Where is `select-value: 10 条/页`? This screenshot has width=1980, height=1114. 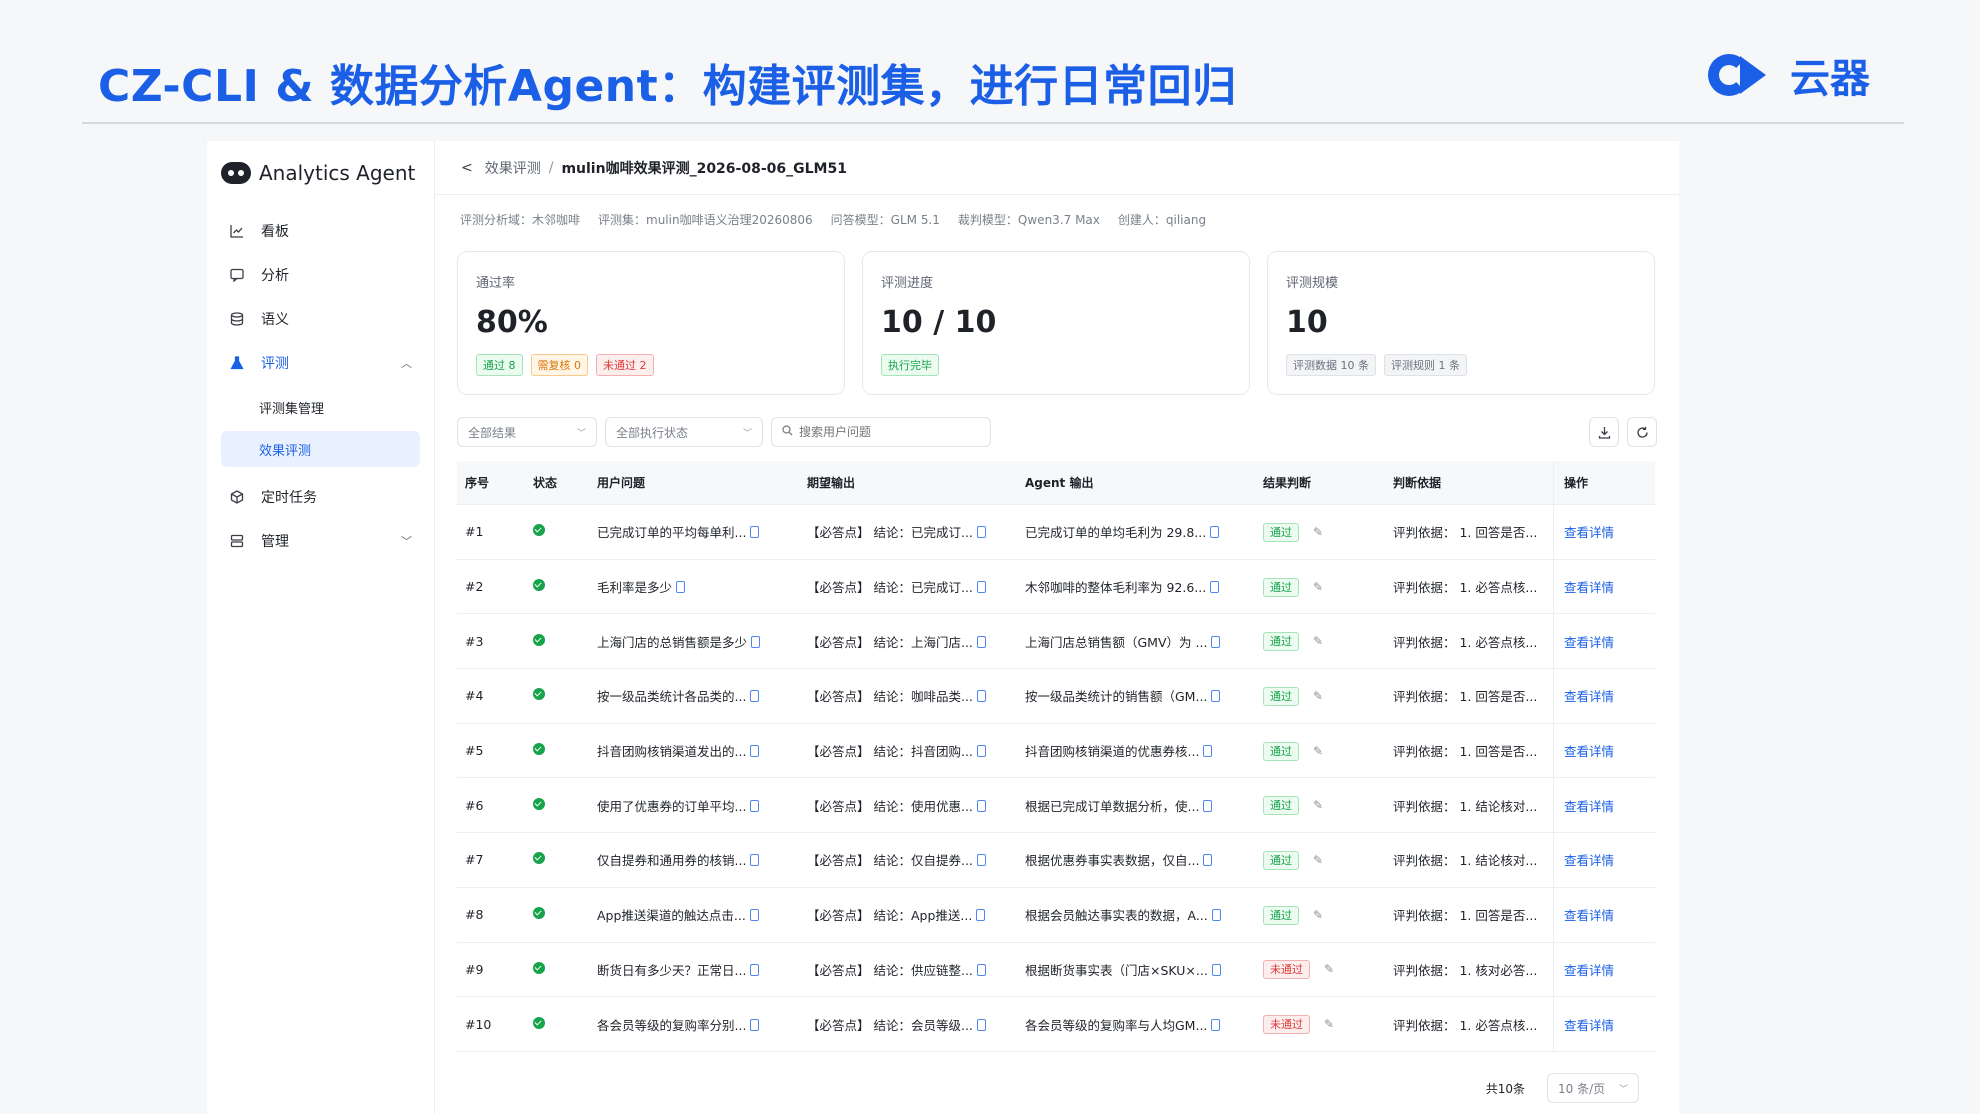 select-value: 10 条/页 is located at coordinates (1582, 1088).